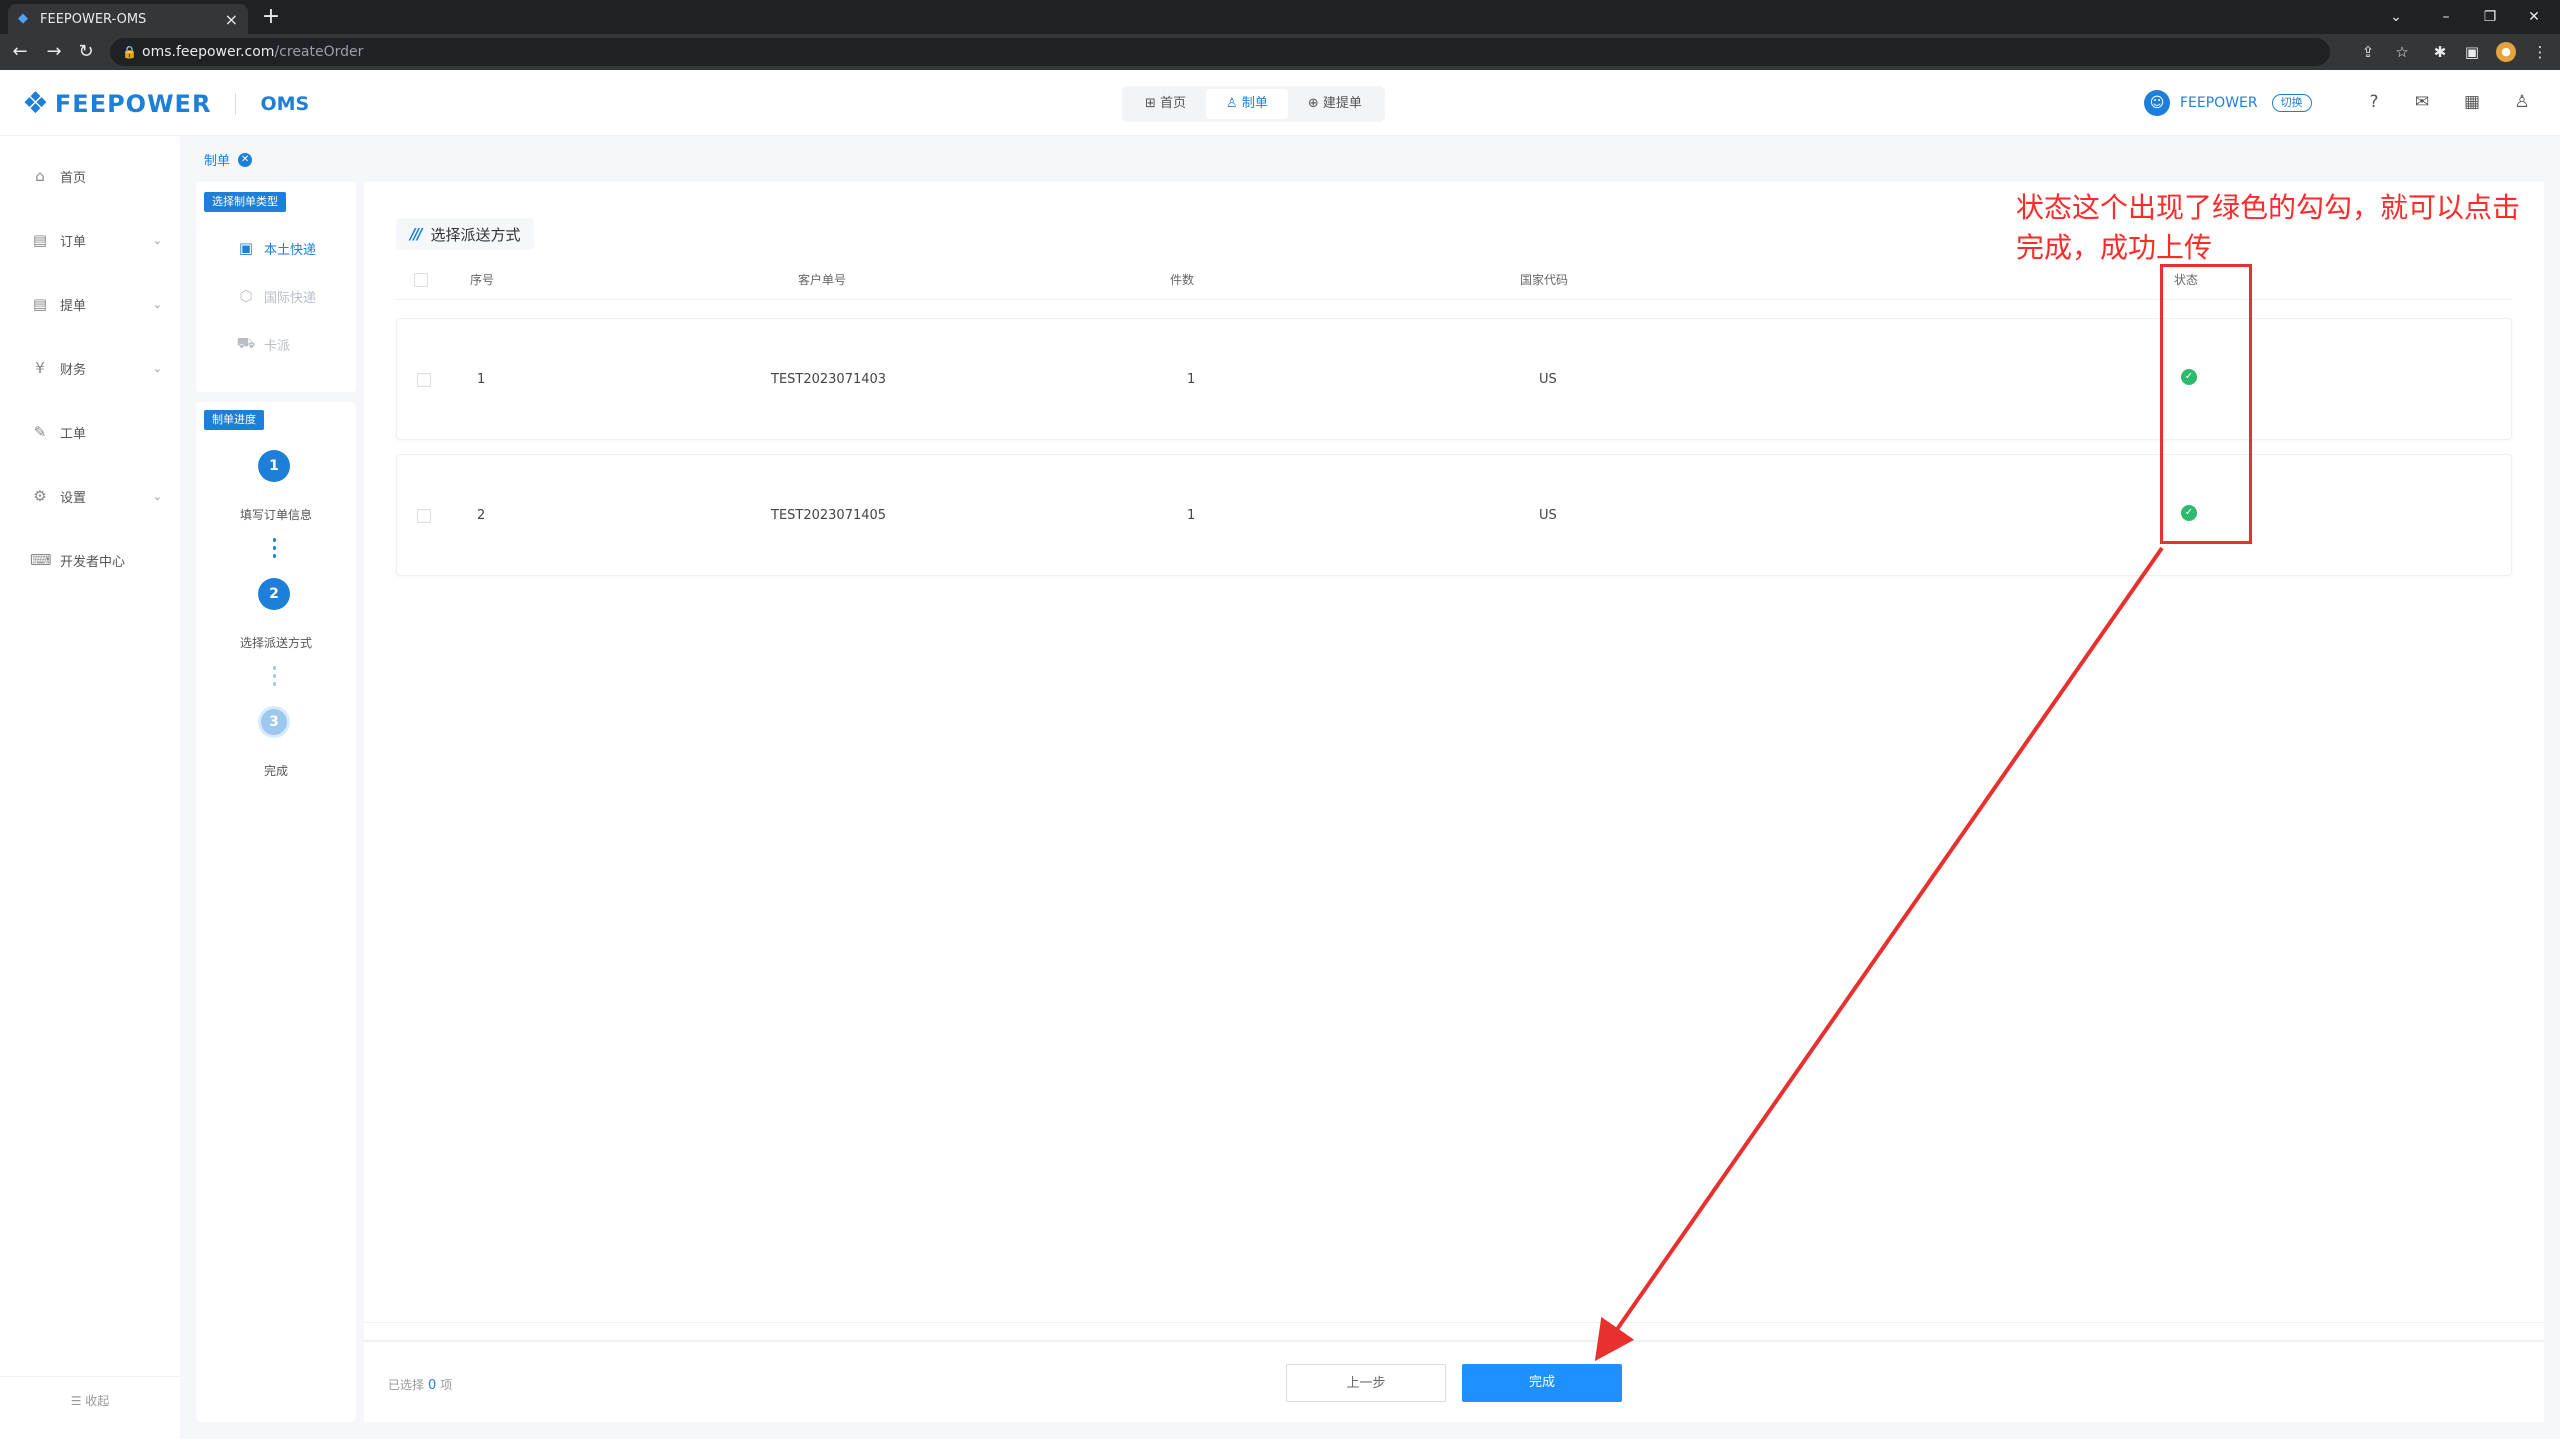  Describe the element at coordinates (274, 549) in the screenshot. I see `step-connector` at that location.